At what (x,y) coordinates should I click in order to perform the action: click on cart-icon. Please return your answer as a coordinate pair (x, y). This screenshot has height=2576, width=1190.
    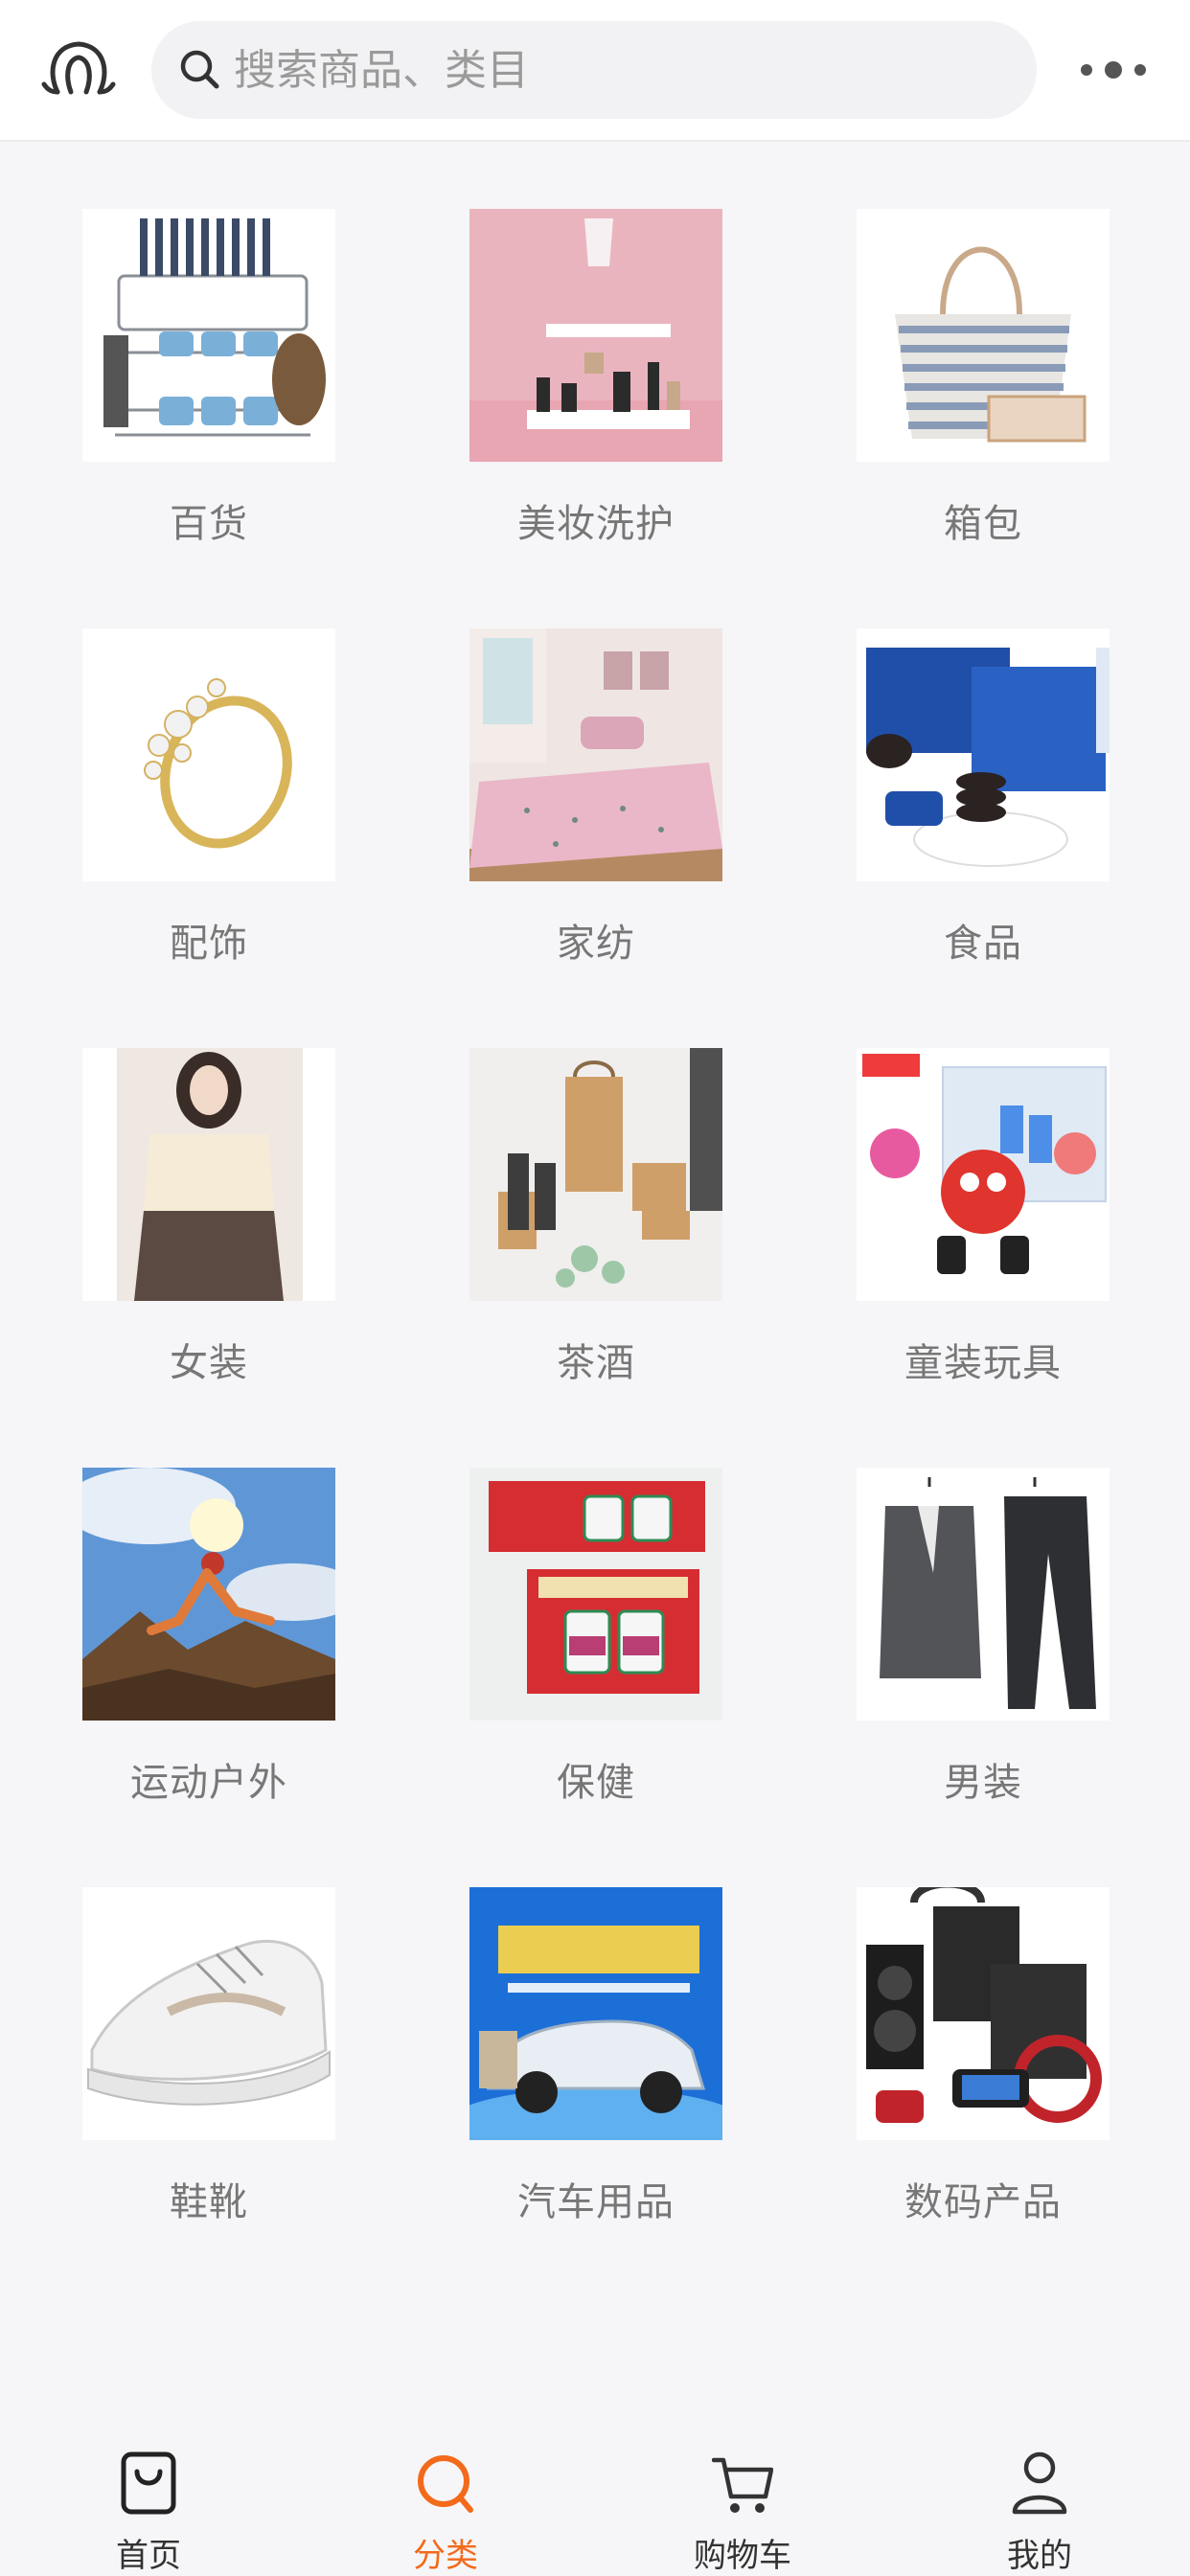
    Looking at the image, I should click on (743, 2485).